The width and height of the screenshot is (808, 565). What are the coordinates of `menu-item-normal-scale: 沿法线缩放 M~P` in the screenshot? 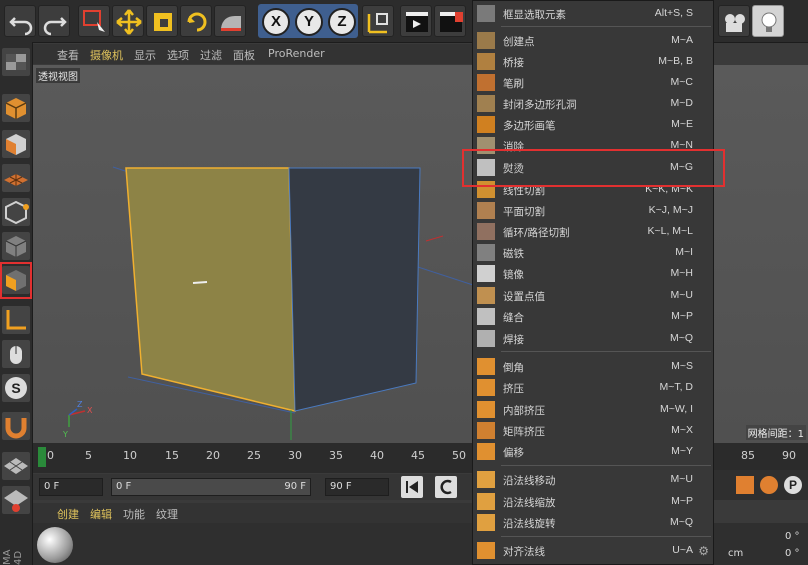 It's located at (593, 501).